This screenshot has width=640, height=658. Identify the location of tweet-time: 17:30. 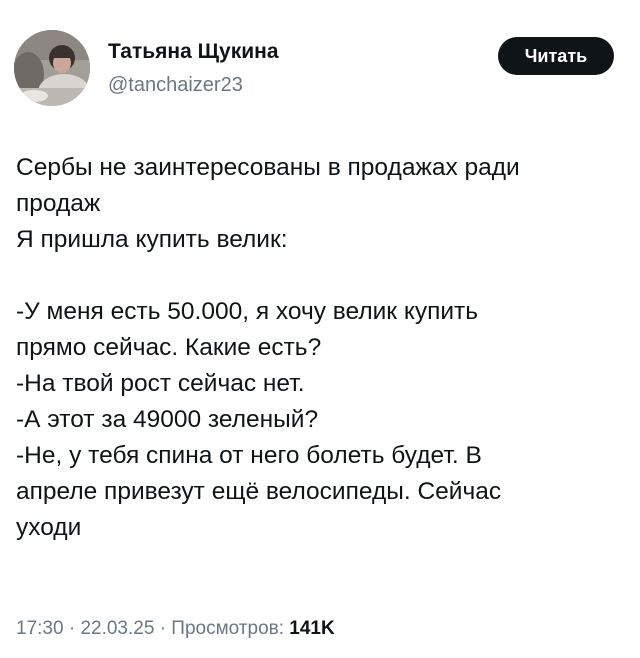
(40, 628).